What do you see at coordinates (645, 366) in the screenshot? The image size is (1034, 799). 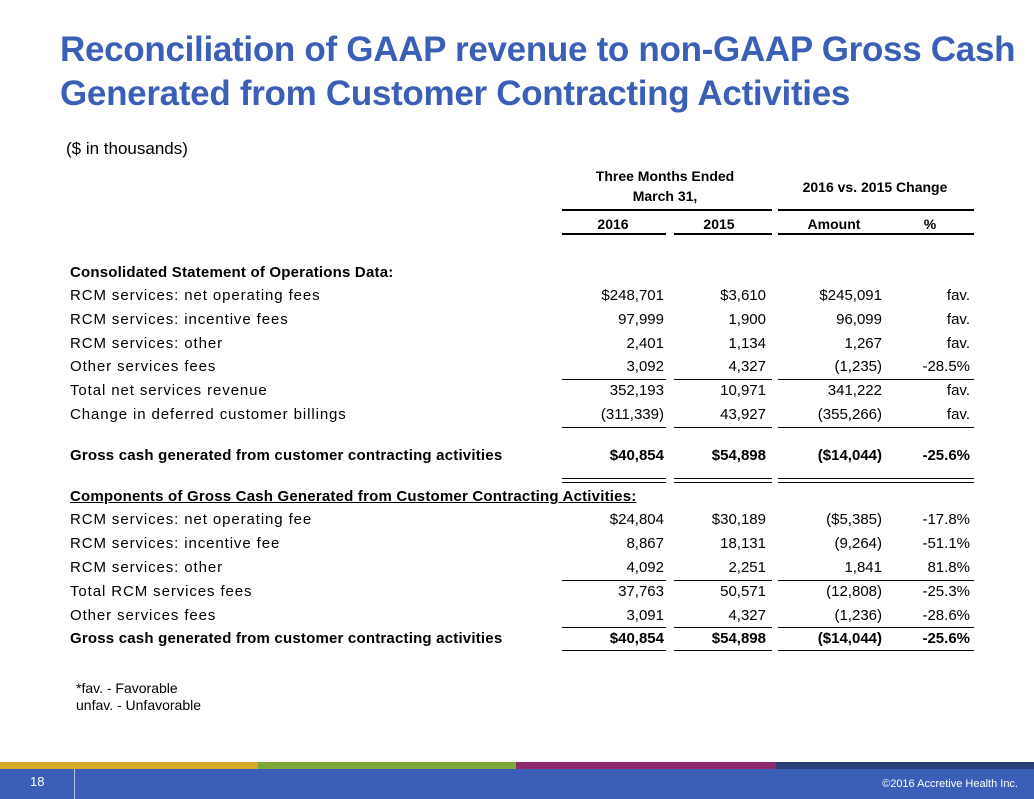 I see `cell-2016: 3,092` at bounding box center [645, 366].